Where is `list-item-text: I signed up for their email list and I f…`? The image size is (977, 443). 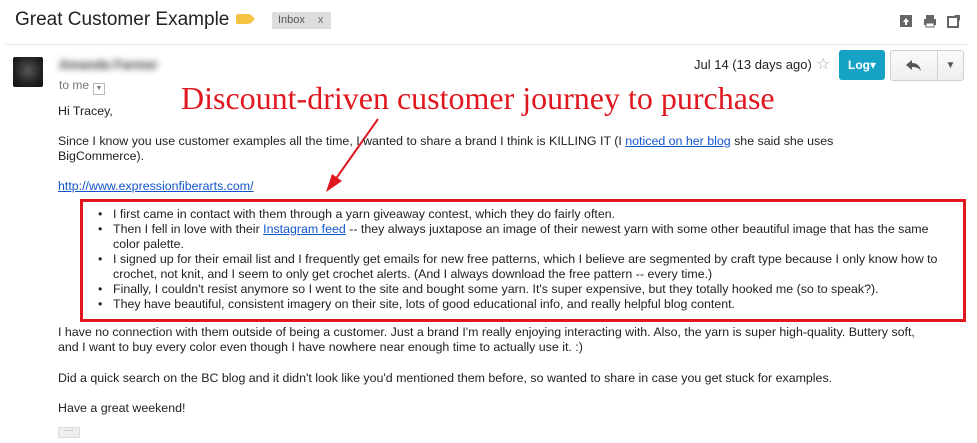 list-item-text: I signed up for their email list and I f… is located at coordinates (525, 266).